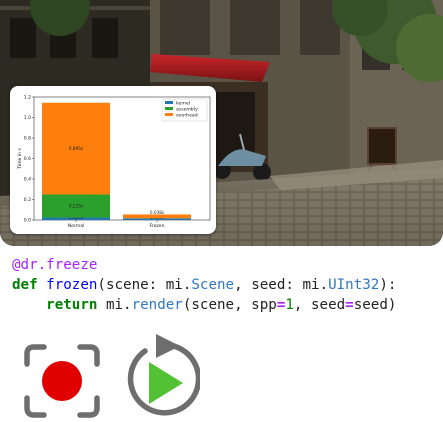 The height and width of the screenshot is (422, 443). Describe the element at coordinates (349, 305) in the screenshot. I see `equals-operator: =` at that location.